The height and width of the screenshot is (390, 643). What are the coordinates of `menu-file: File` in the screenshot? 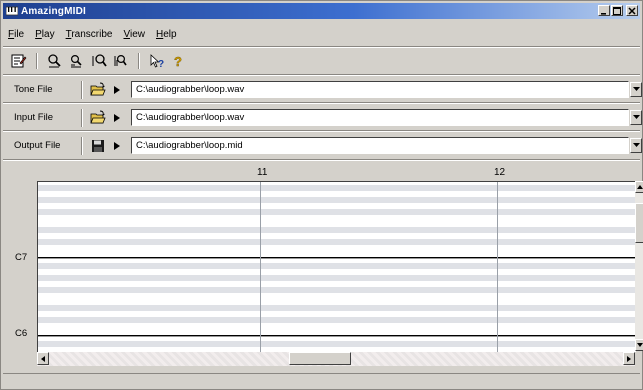 It's located at (16, 36).